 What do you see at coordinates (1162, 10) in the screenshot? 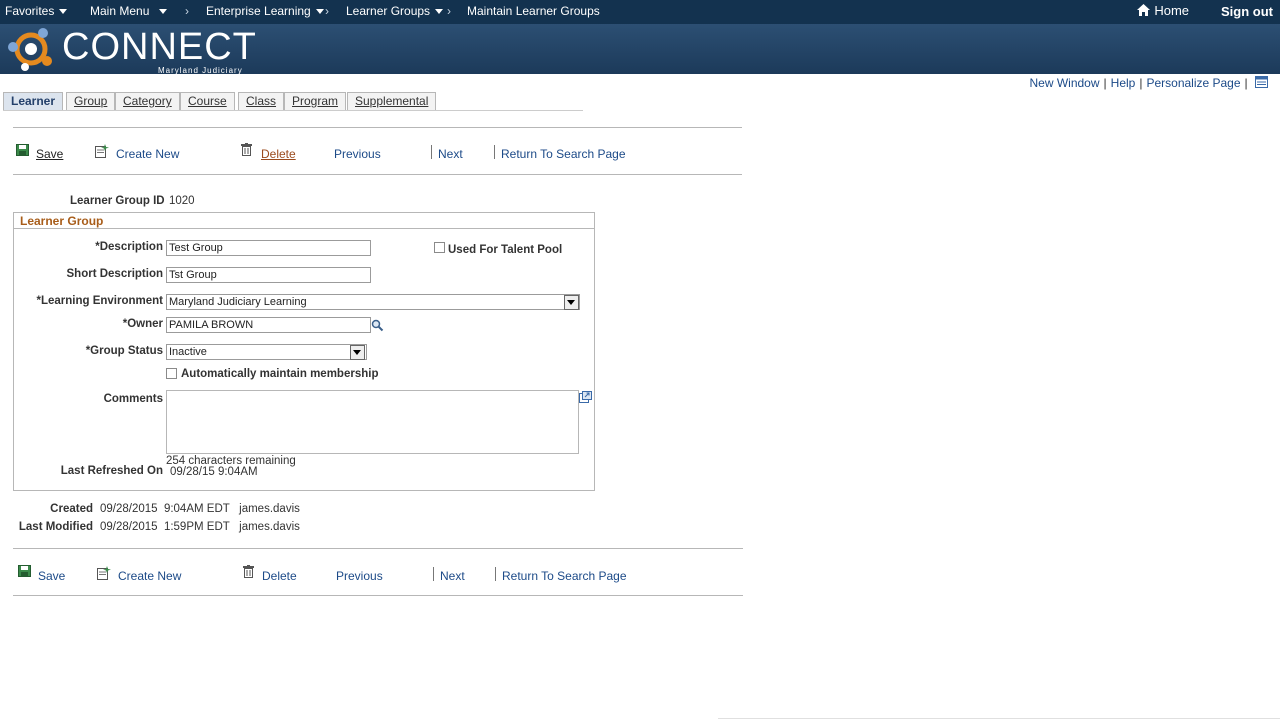
I see `home-link: Home` at bounding box center [1162, 10].